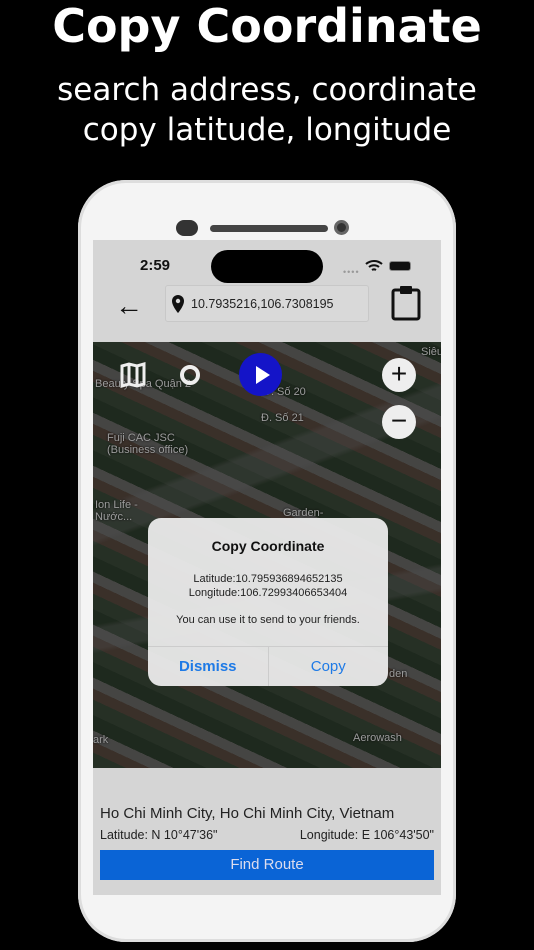 This screenshot has height=950, width=534. Describe the element at coordinates (133, 375) in the screenshot. I see `map-layers-icon` at that location.